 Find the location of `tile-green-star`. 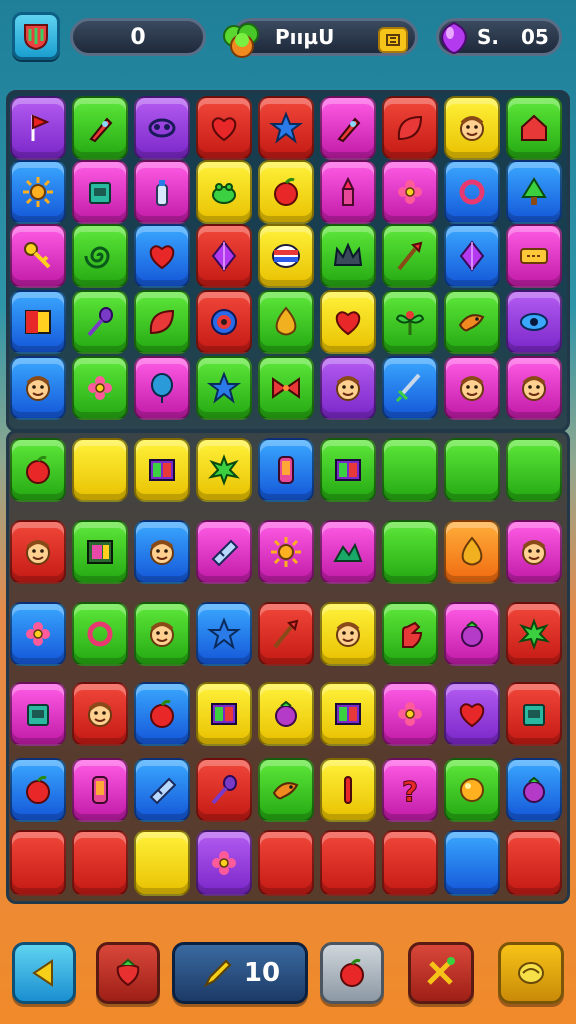

tile-green-star is located at coordinates (224, 388).